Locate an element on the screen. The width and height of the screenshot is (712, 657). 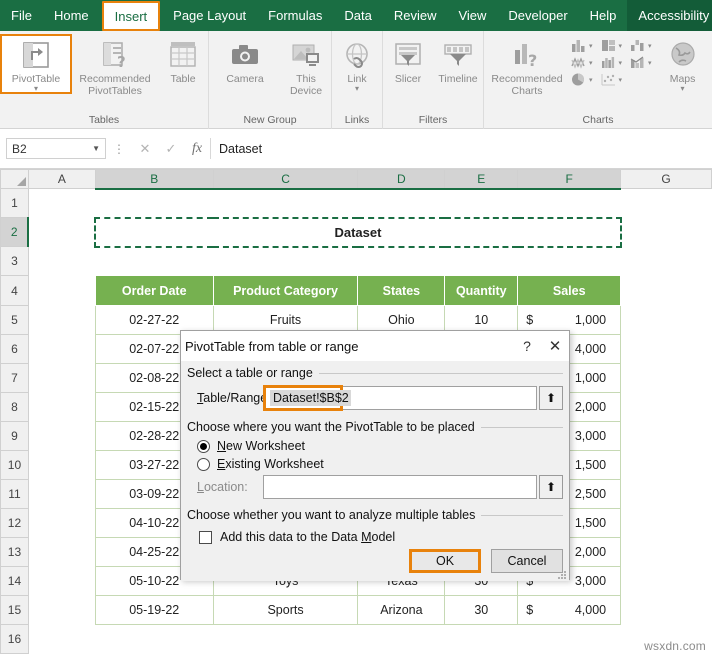
cell-e1 is located at coordinates (481, 203).